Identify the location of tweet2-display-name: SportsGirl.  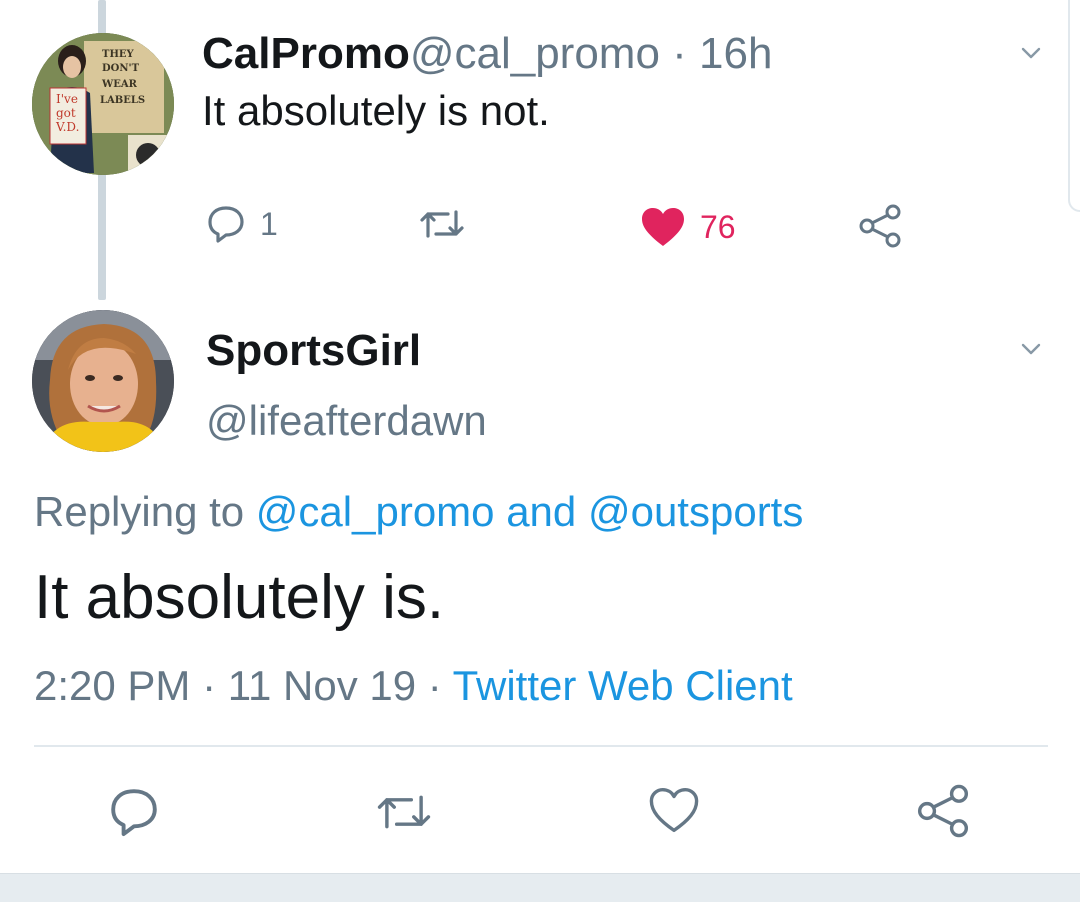
(313, 351).